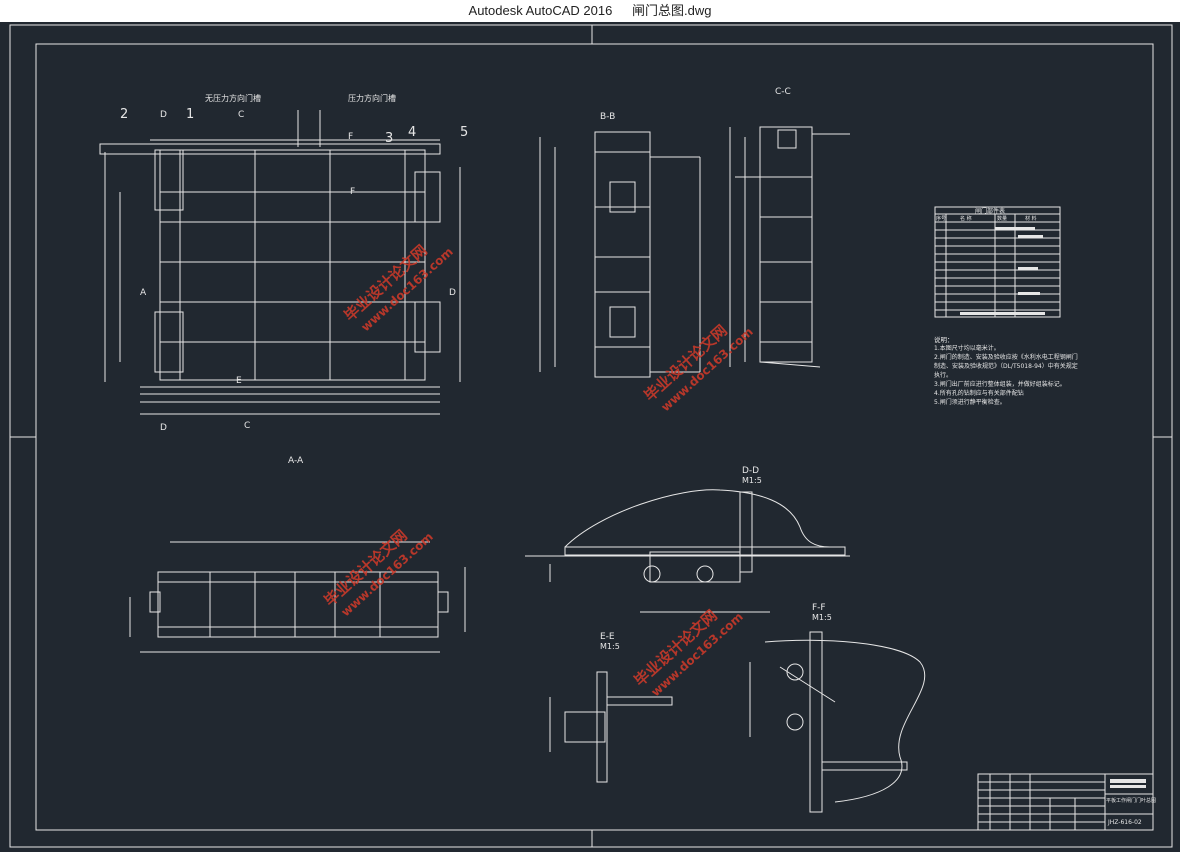 The image size is (1180, 852). What do you see at coordinates (941, 218) in the screenshot?
I see `parts-table-col-no: 序号` at bounding box center [941, 218].